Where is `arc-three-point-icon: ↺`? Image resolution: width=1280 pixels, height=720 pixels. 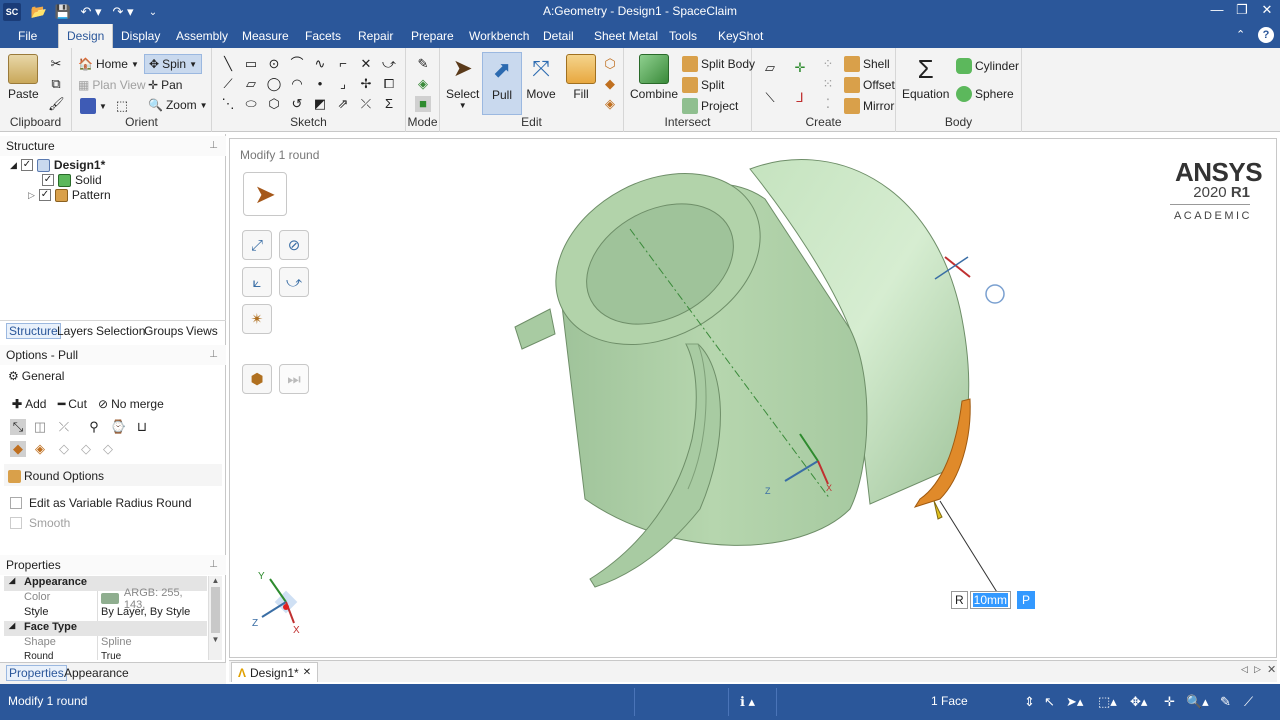
arc-three-point-icon: ↺ is located at coordinates (297, 104).